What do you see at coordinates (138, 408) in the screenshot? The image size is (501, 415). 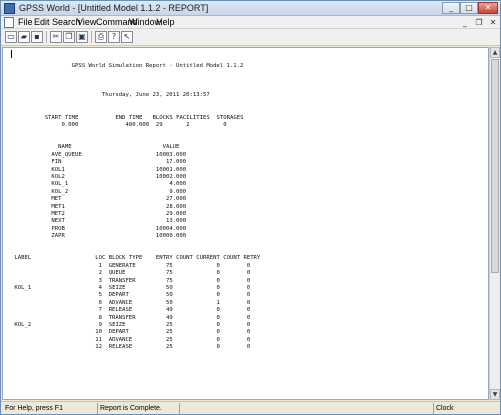 I see `status-report-state: Report is Complete.` at bounding box center [138, 408].